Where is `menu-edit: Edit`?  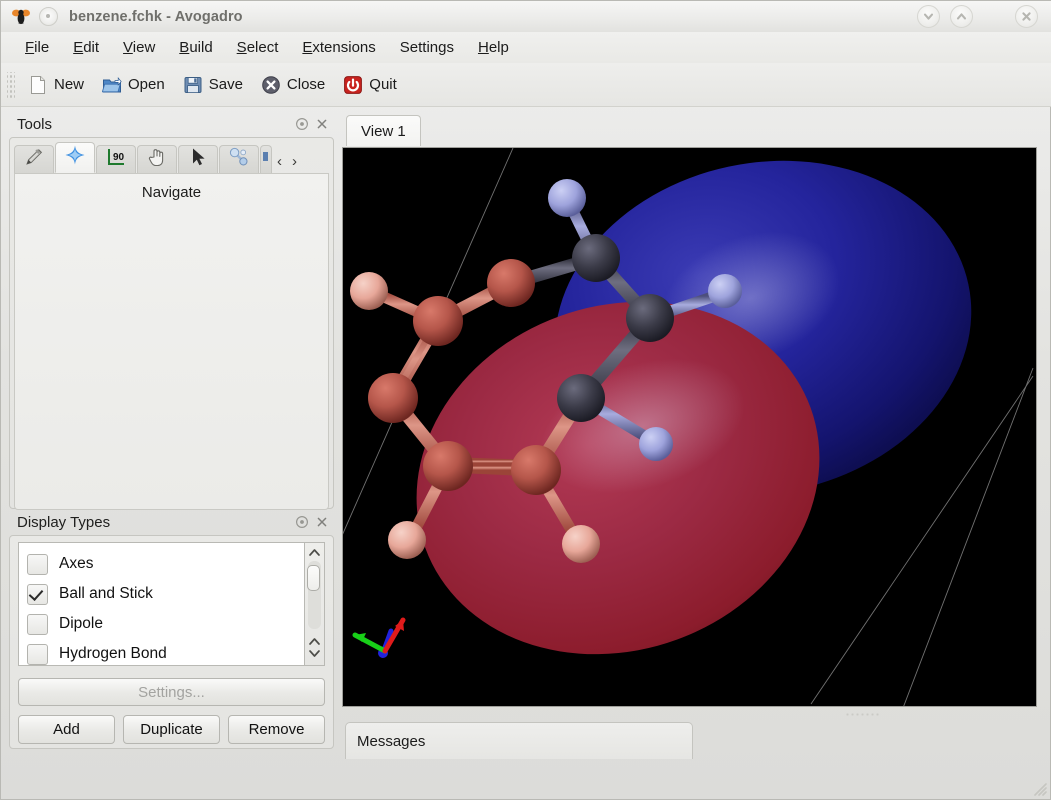 menu-edit: Edit is located at coordinates (86, 47).